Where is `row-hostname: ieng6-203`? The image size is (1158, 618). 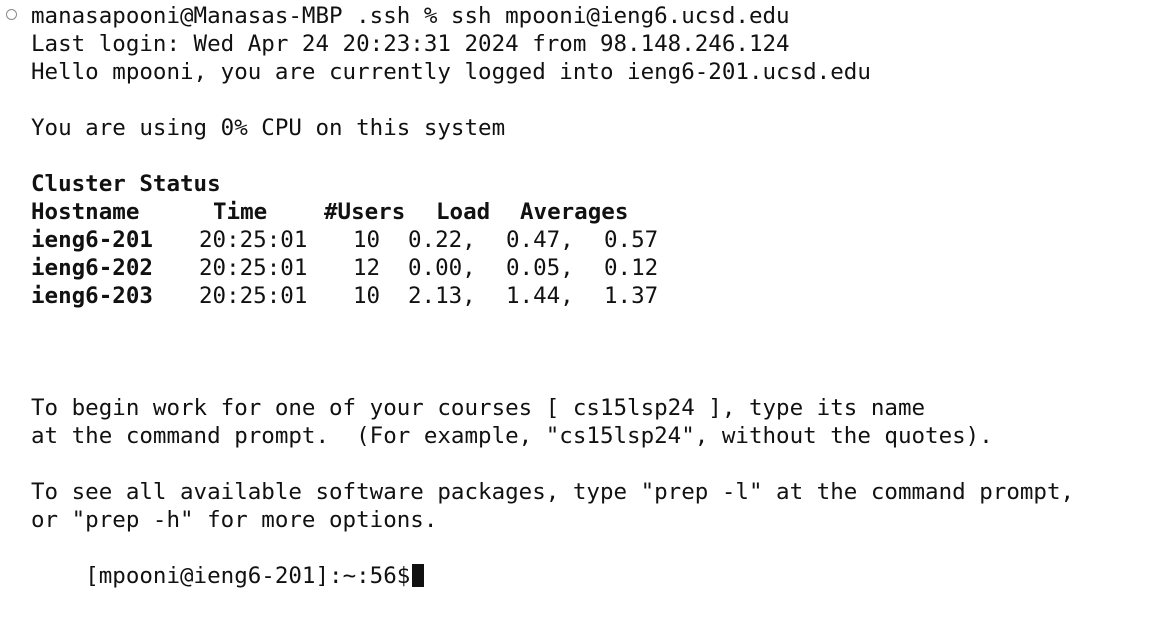 row-hostname: ieng6-203 is located at coordinates (92, 296).